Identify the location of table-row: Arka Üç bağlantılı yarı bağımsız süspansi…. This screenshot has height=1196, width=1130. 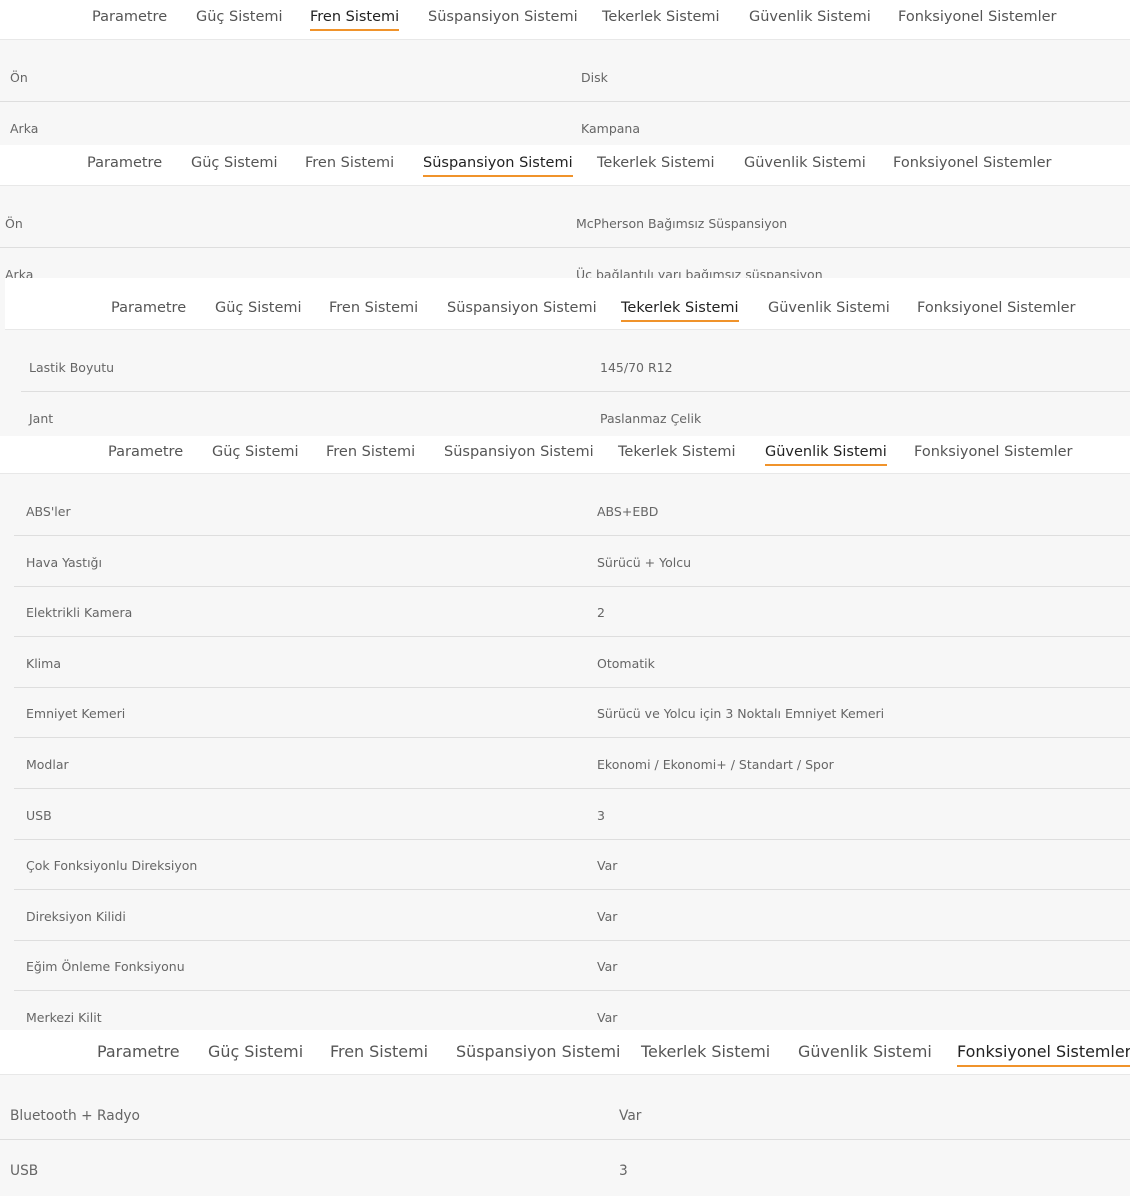
(565, 263).